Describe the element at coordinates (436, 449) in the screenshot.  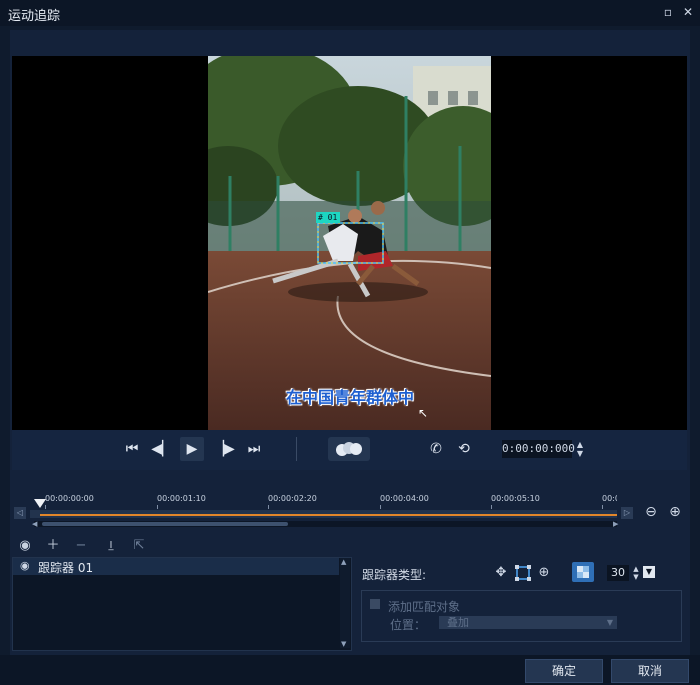
I see `phone-icon: ✆` at that location.